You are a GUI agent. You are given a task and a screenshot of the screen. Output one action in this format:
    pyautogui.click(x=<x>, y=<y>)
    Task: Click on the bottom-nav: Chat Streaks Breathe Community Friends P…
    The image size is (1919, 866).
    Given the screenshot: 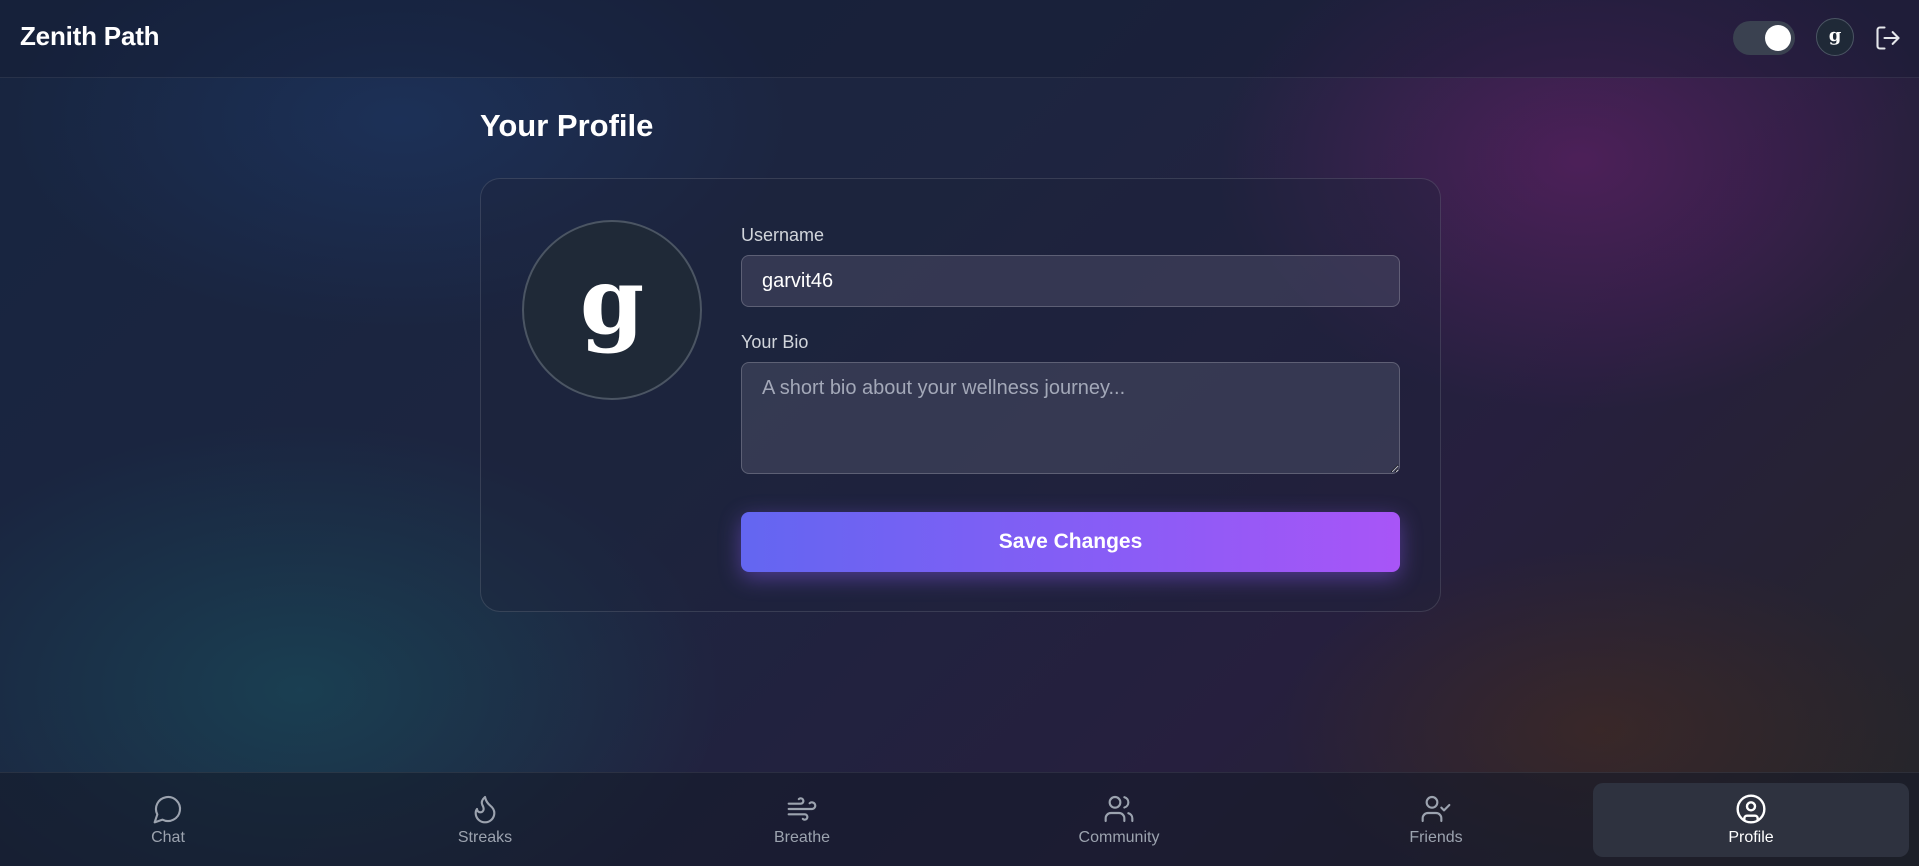 What is the action you would take?
    pyautogui.click(x=959, y=819)
    